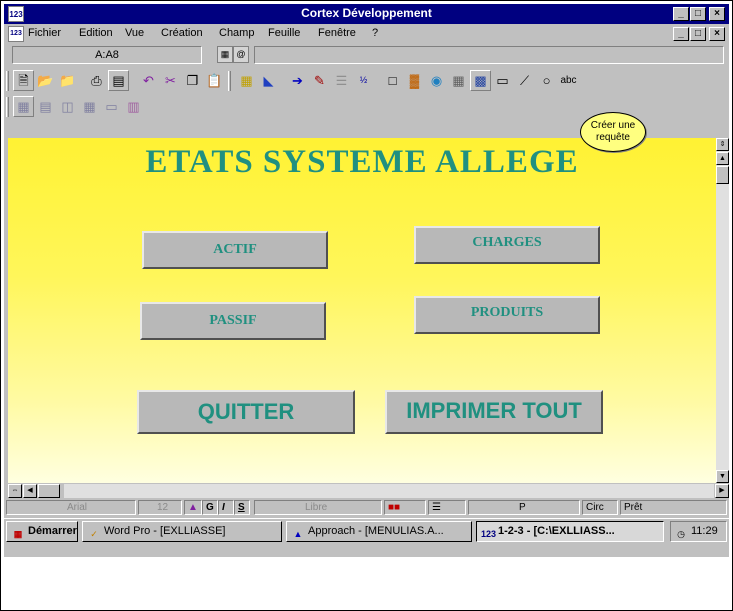 The image size is (733, 611). I want to click on status-bar: Arial 12 ▲ G I S Libre ■■ ☰ P Circ Prêt, so click(366, 507).